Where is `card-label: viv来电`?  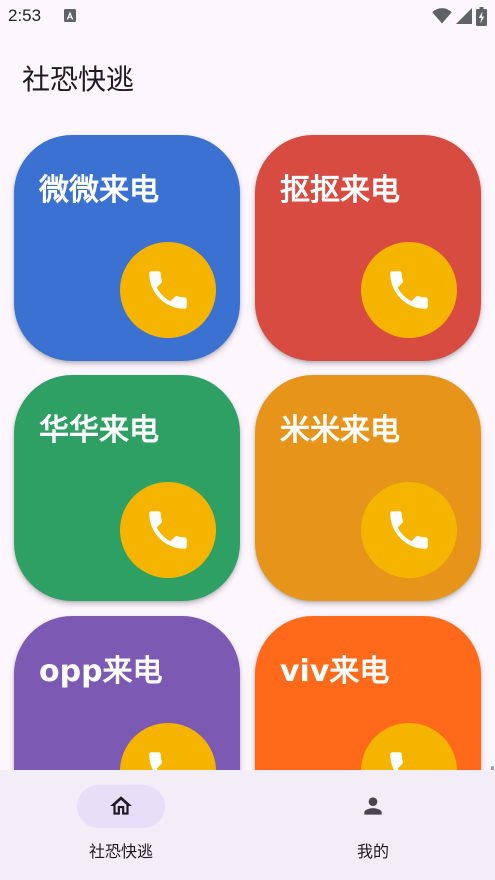 card-label: viv来电 is located at coordinates (335, 671).